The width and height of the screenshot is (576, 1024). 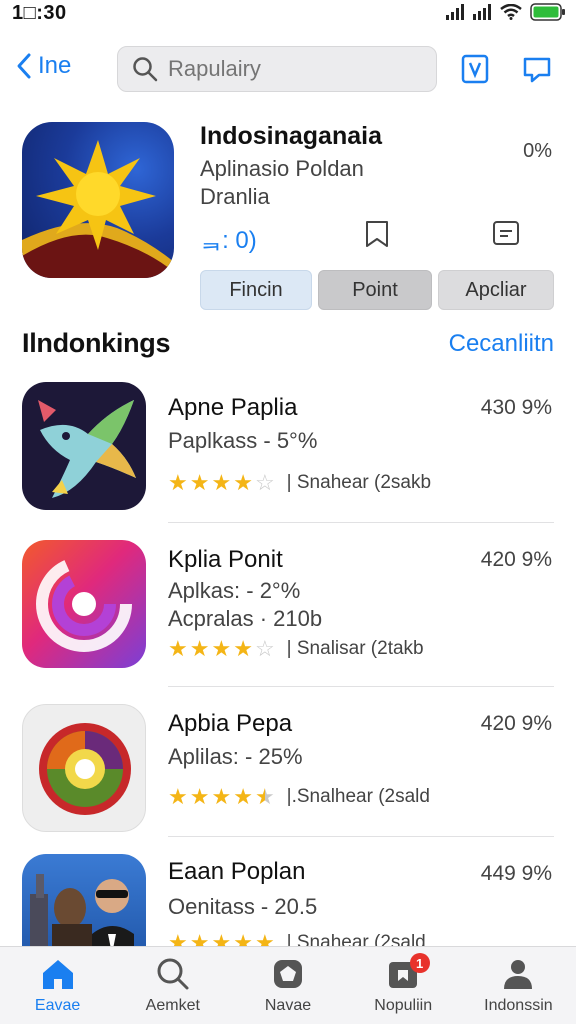 I want to click on app-rating: ★ ★ ★ ★ ★ |.Snalhear (2sald, so click(x=299, y=797).